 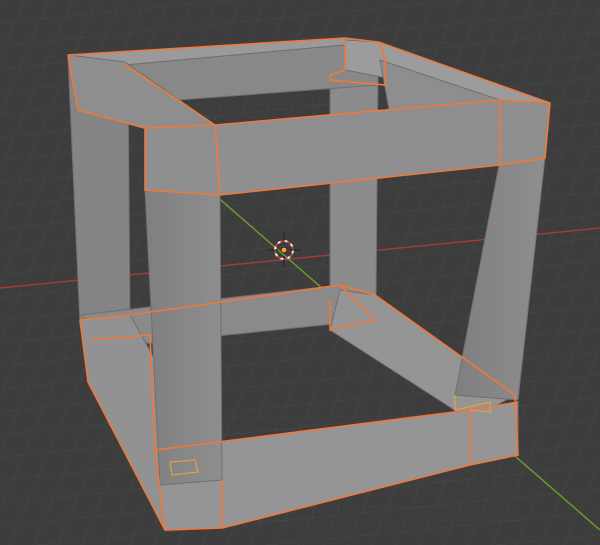 What do you see at coordinates (284, 250) in the screenshot?
I see `object-origin-icon` at bounding box center [284, 250].